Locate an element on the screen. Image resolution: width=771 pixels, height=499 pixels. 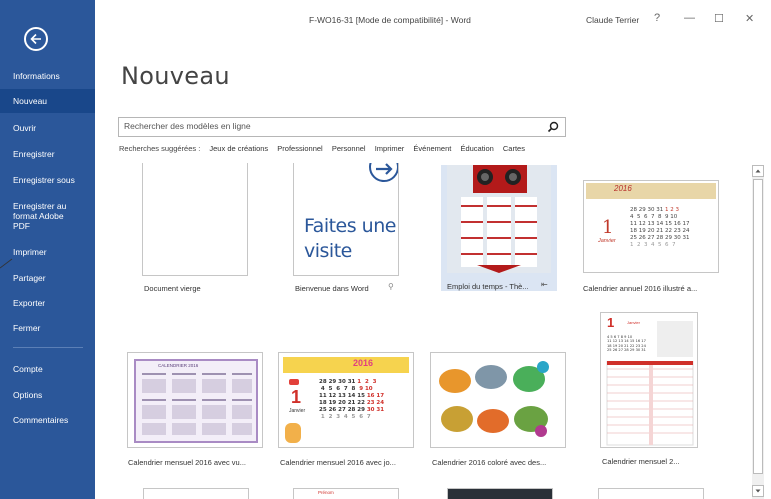
welcome-thumb-text-2: visite is located at coordinates (328, 251).